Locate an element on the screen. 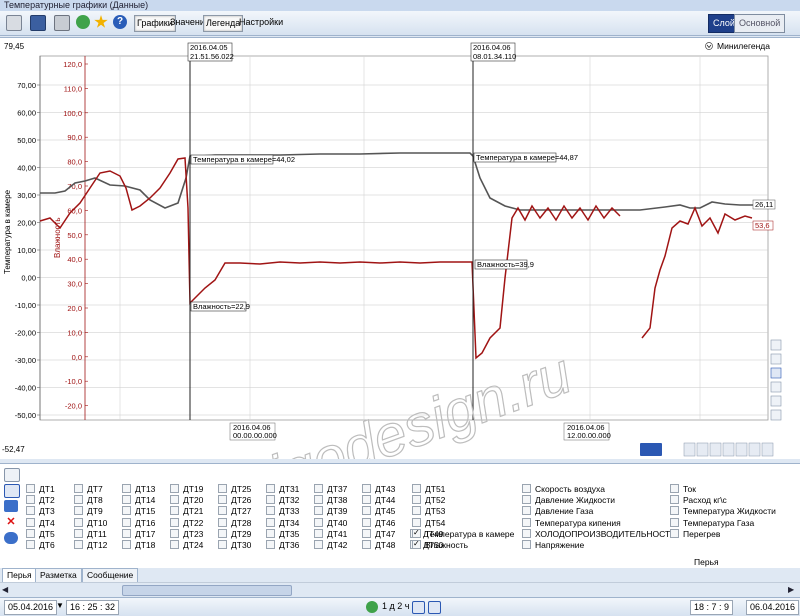 This screenshot has width=800, height=616. channel-checkbox: ДТ22 is located at coordinates (186, 523).